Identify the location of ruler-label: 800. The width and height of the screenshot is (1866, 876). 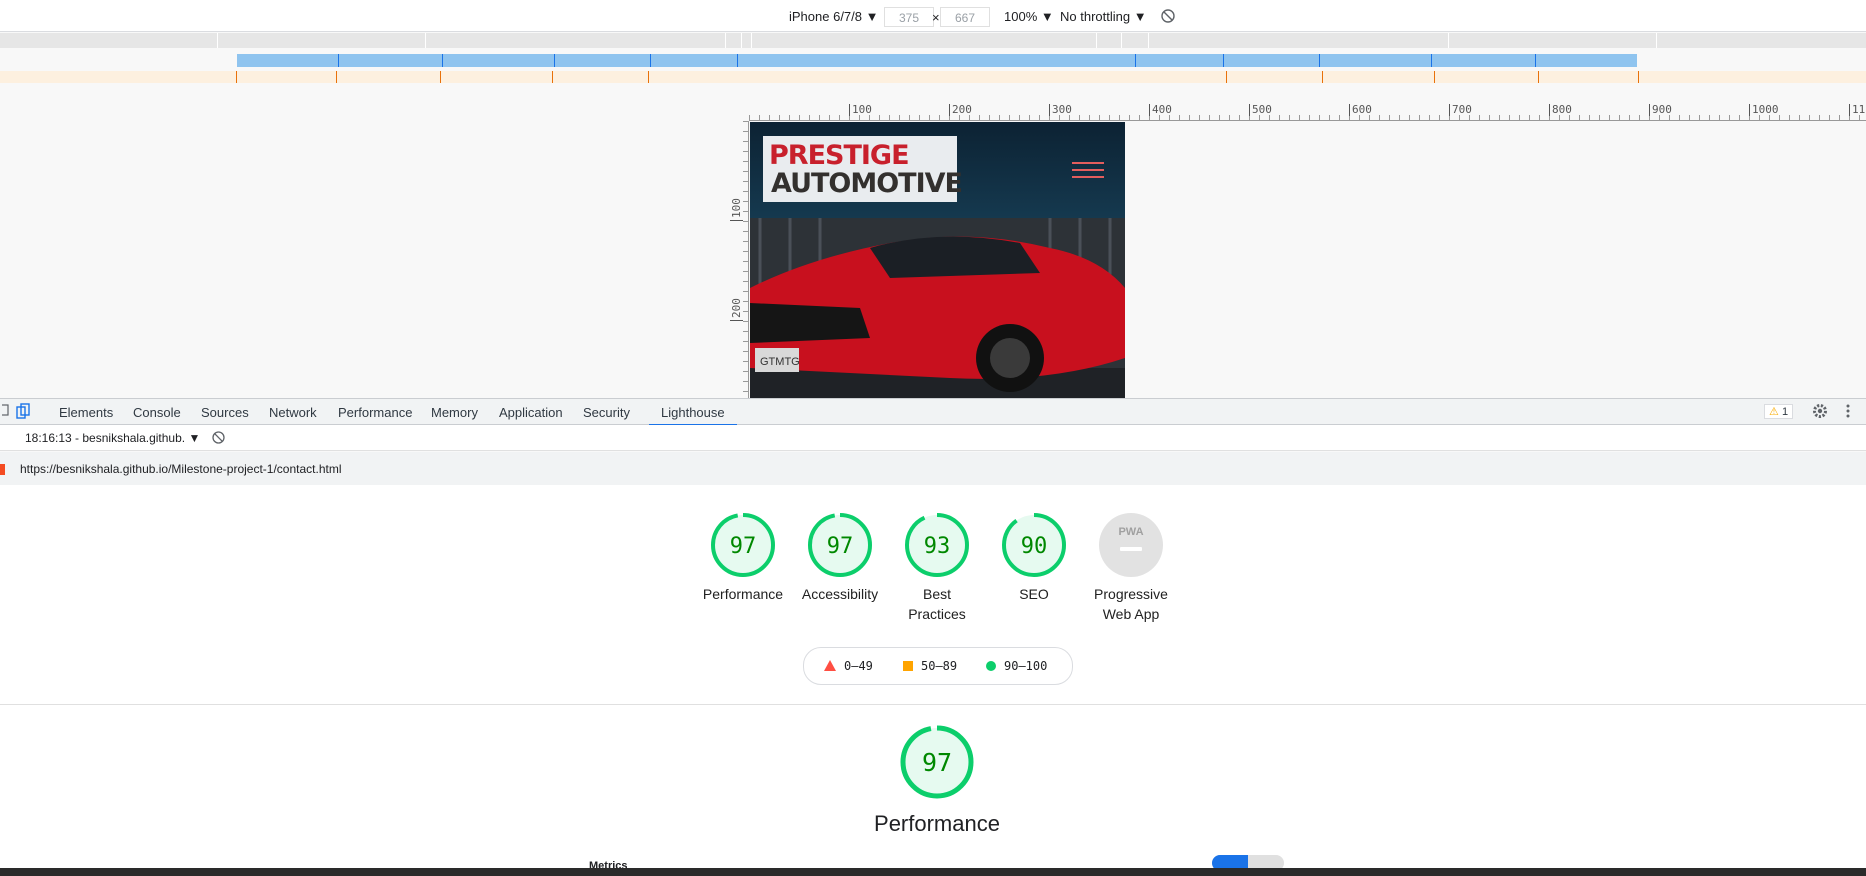
(1560, 110).